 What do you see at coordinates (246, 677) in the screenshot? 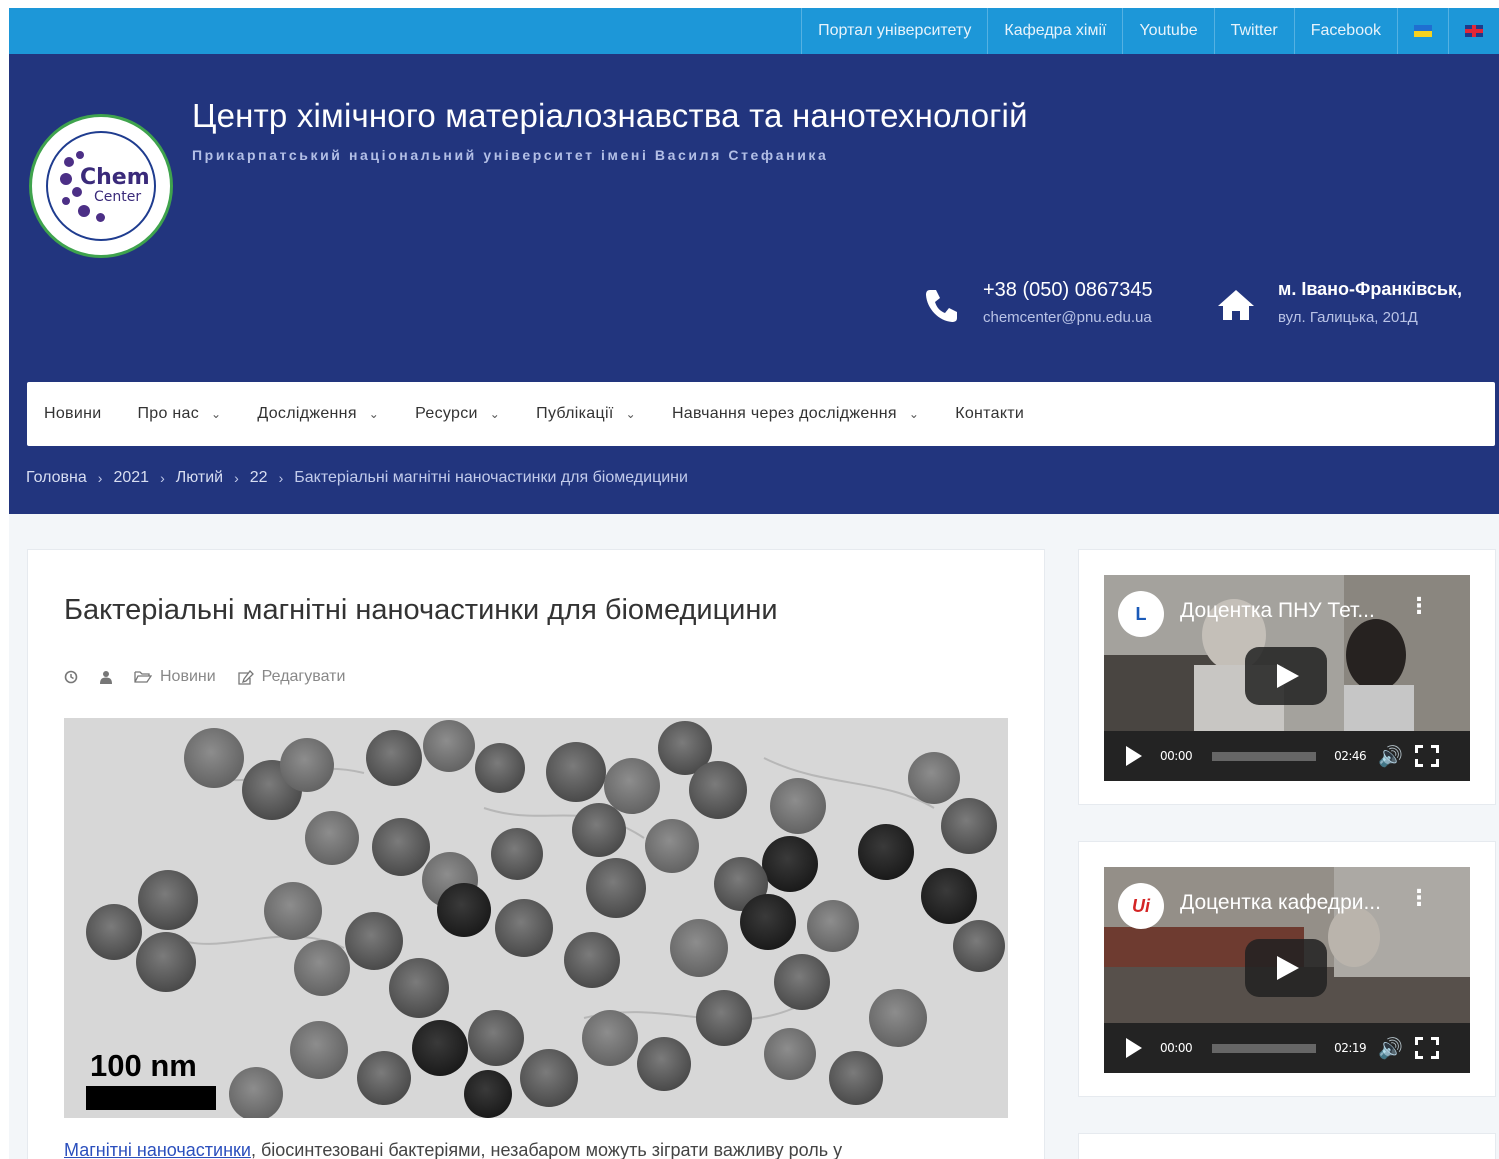
I see `edit-icon` at bounding box center [246, 677].